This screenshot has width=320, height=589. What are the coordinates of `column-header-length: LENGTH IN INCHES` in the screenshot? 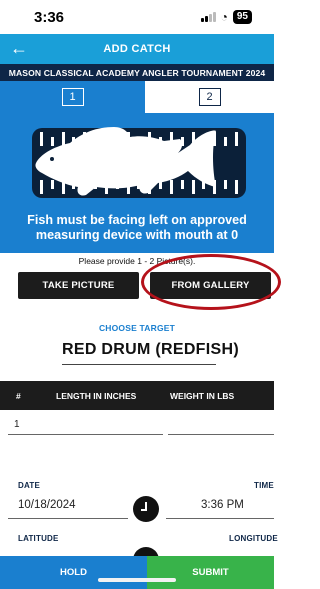 It's located at (96, 396).